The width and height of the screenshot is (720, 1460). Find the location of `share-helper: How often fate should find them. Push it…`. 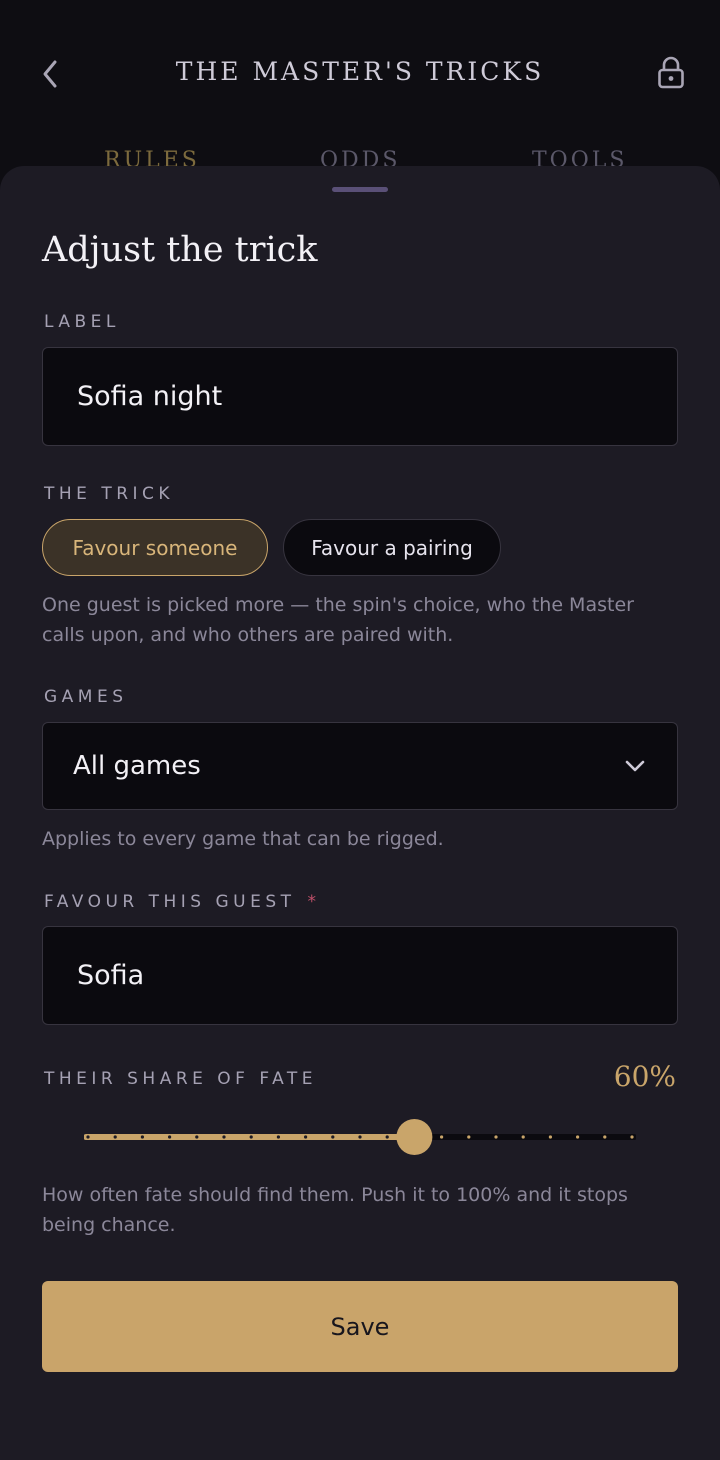

share-helper: How often fate should find them. Push it… is located at coordinates (335, 1210).